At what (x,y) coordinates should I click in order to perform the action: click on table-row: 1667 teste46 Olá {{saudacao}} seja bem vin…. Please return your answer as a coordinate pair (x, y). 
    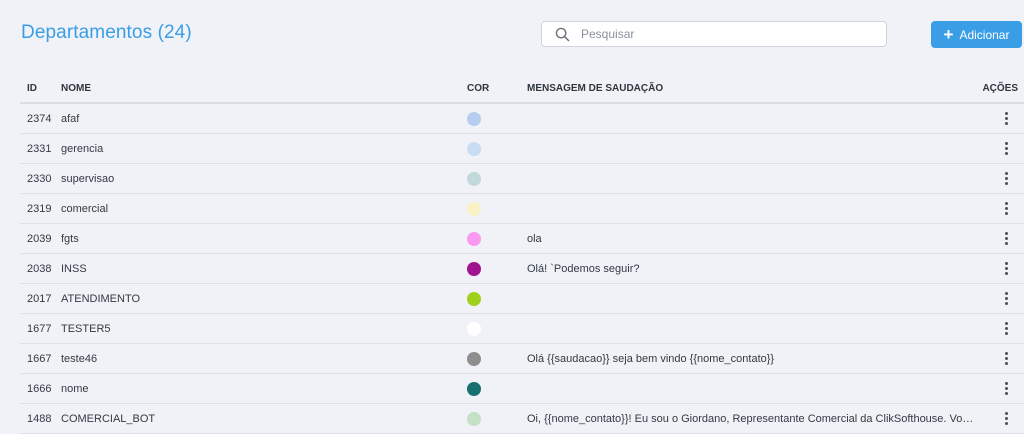
    Looking at the image, I should click on (522, 358).